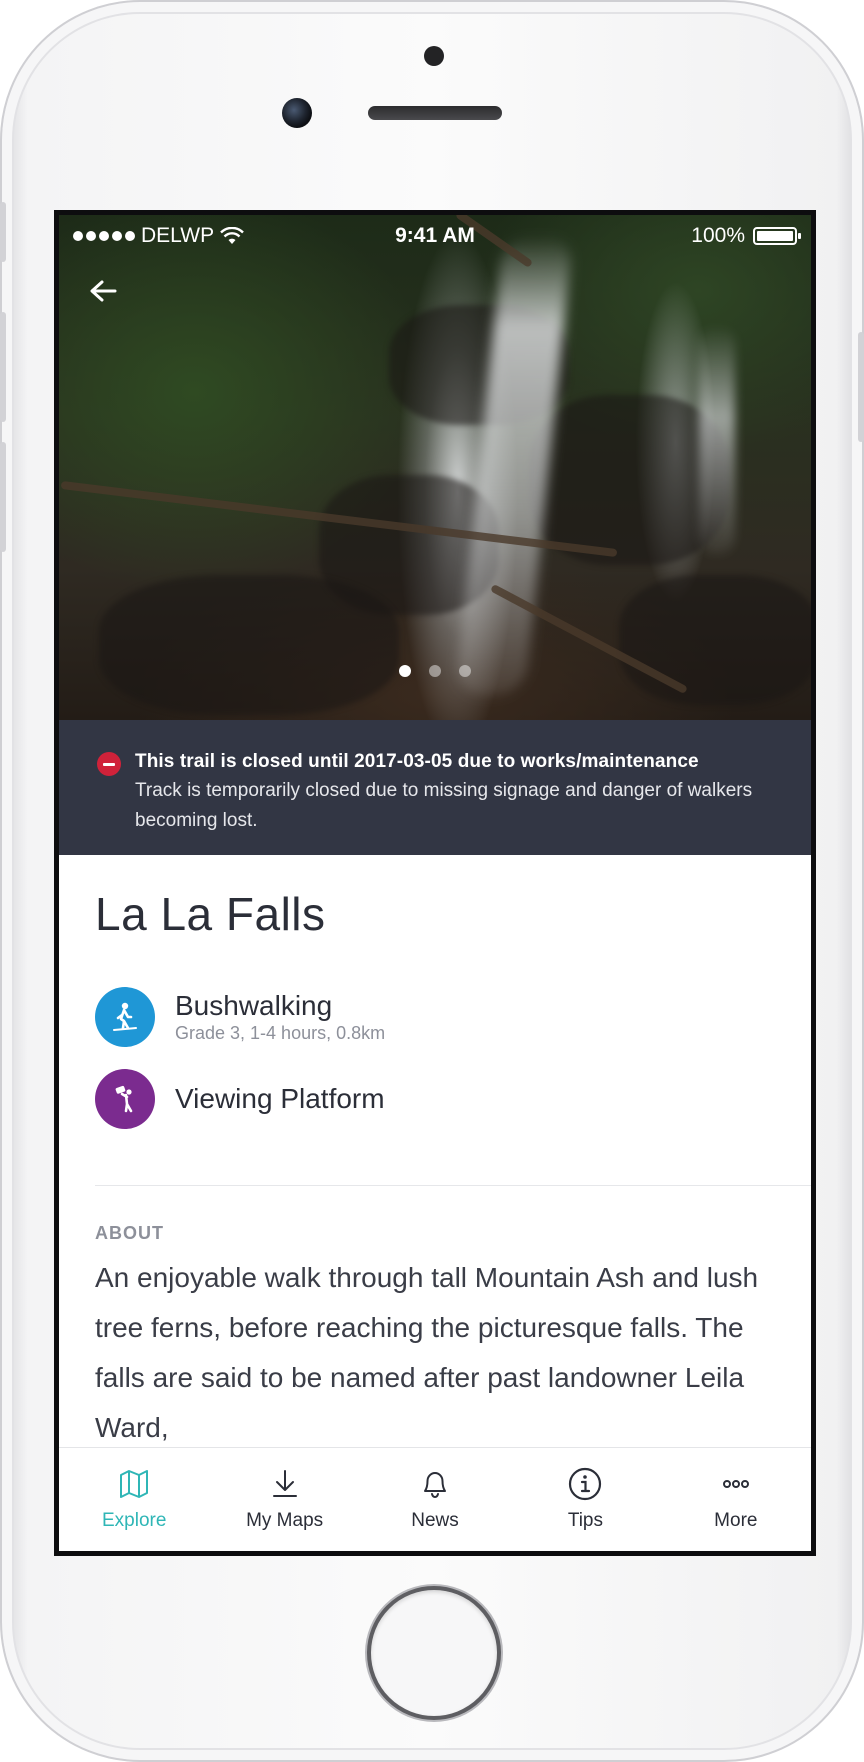 This screenshot has height=1762, width=864. I want to click on photo-pager, so click(435, 671).